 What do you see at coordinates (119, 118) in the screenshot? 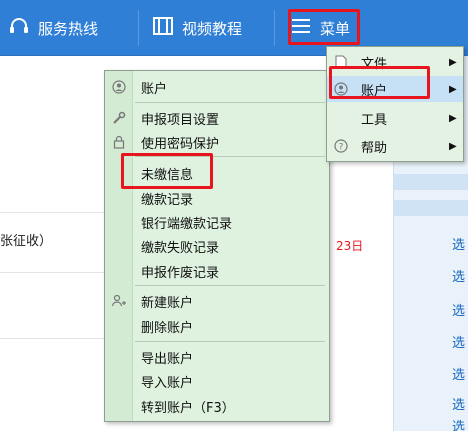
I see `wrench-icon` at bounding box center [119, 118].